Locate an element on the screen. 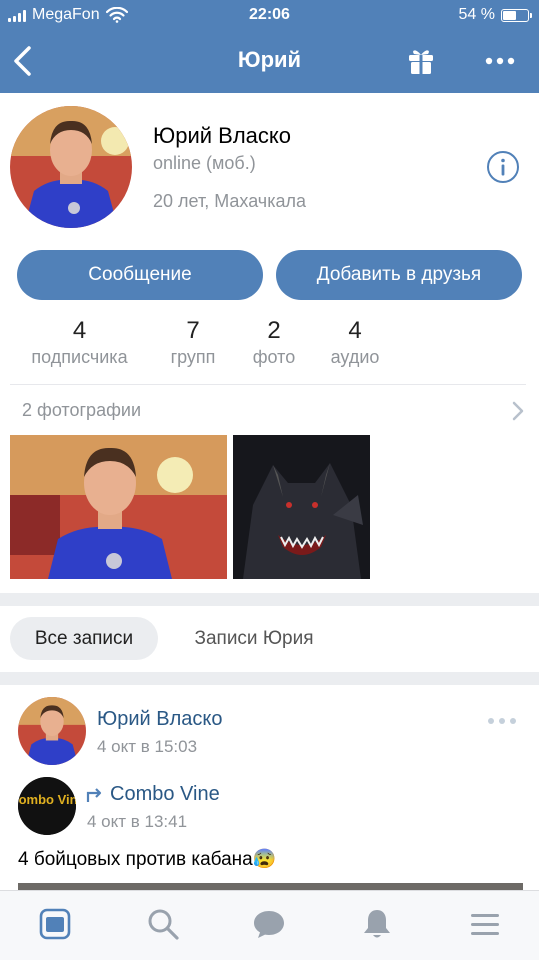  tab-all-posts: Все записи is located at coordinates (84, 638).